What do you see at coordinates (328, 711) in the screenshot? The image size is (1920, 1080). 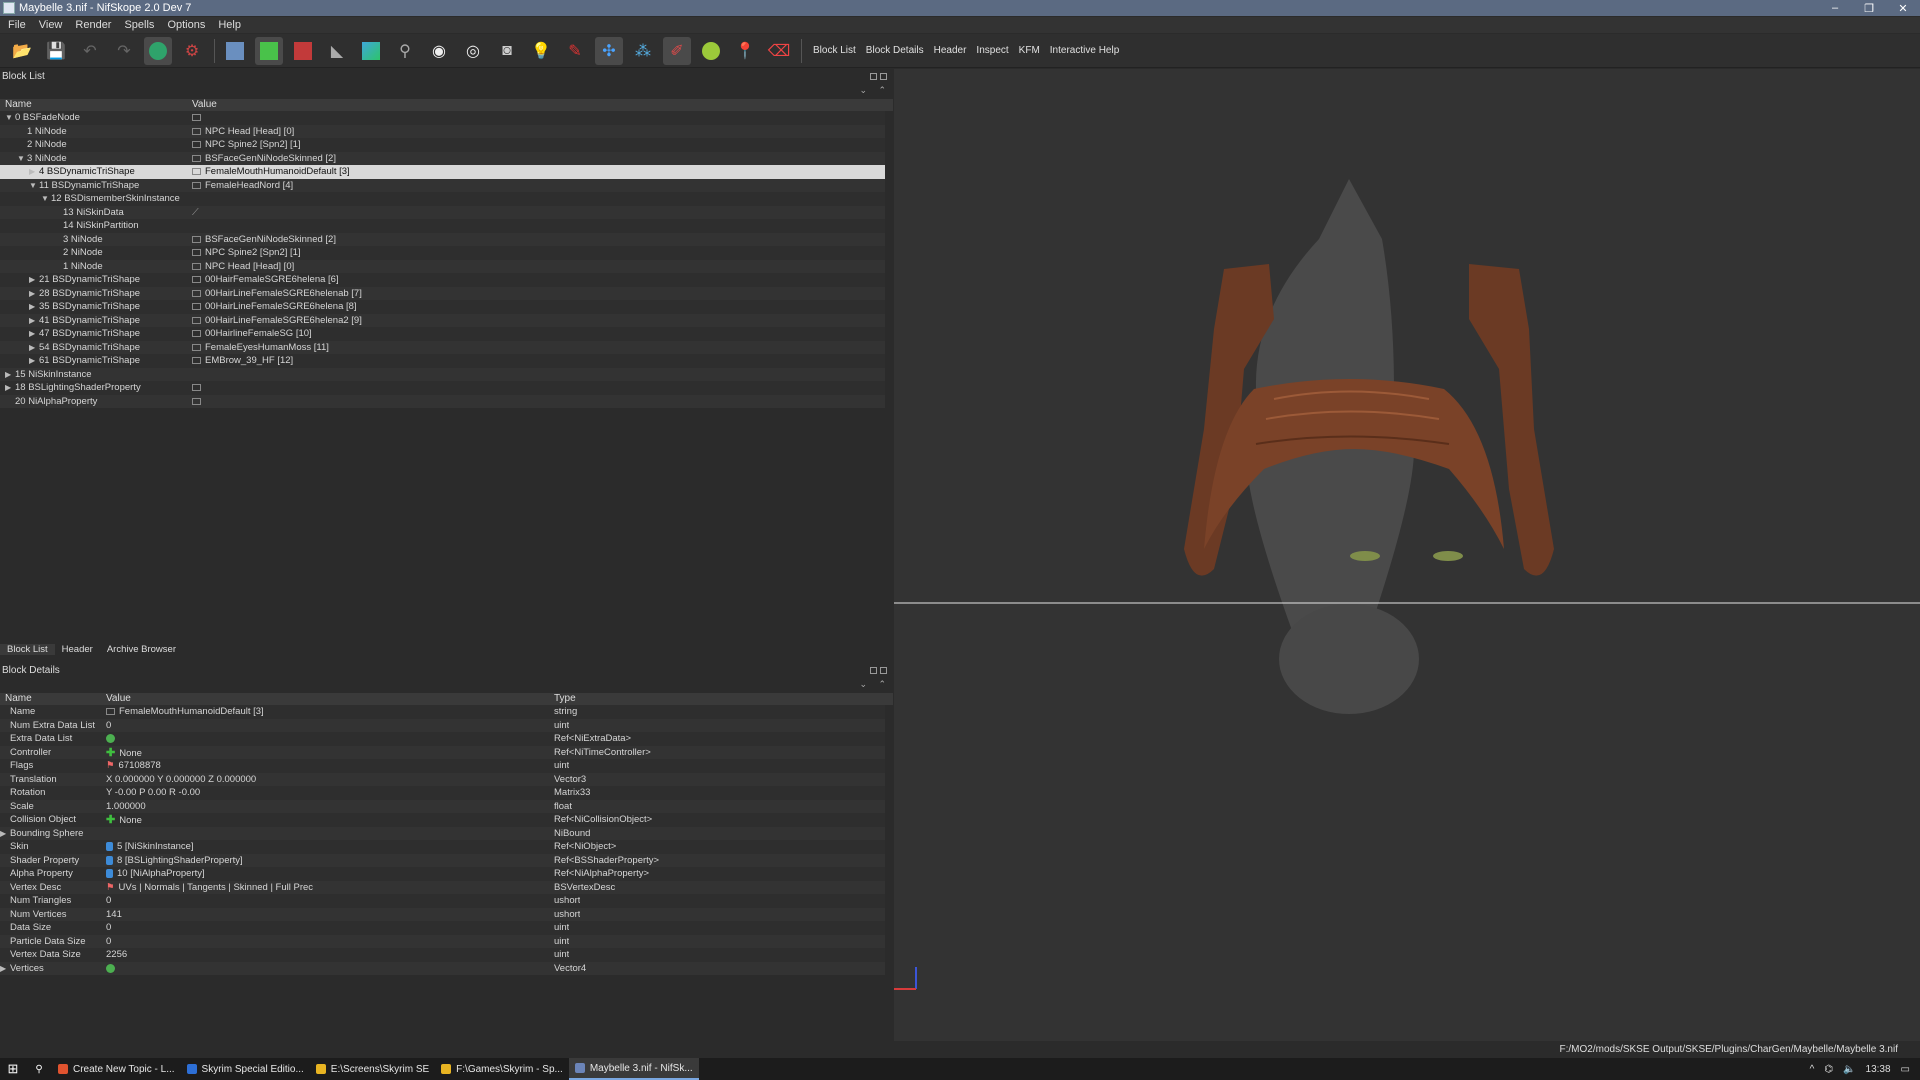 I see `detail-value: FemaleMouthHumanoidDefault [3]` at bounding box center [328, 711].